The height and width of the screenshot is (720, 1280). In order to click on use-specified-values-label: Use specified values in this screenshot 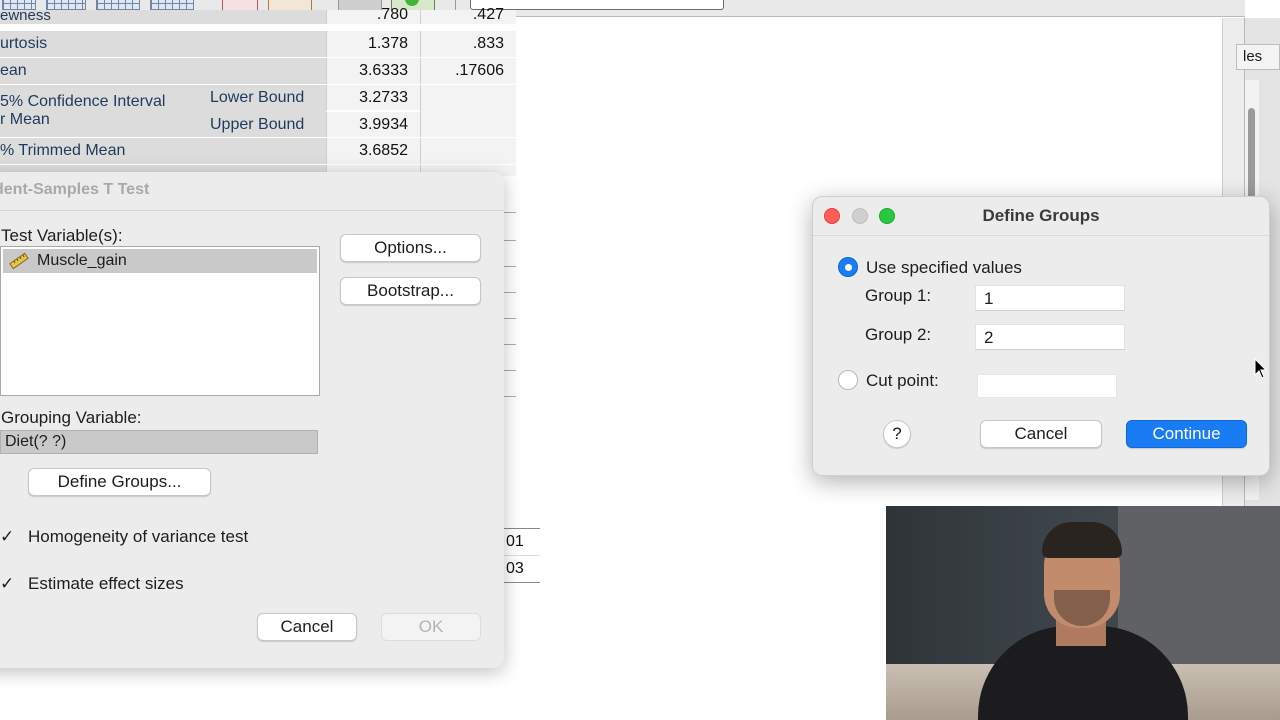, I will do `click(944, 267)`.